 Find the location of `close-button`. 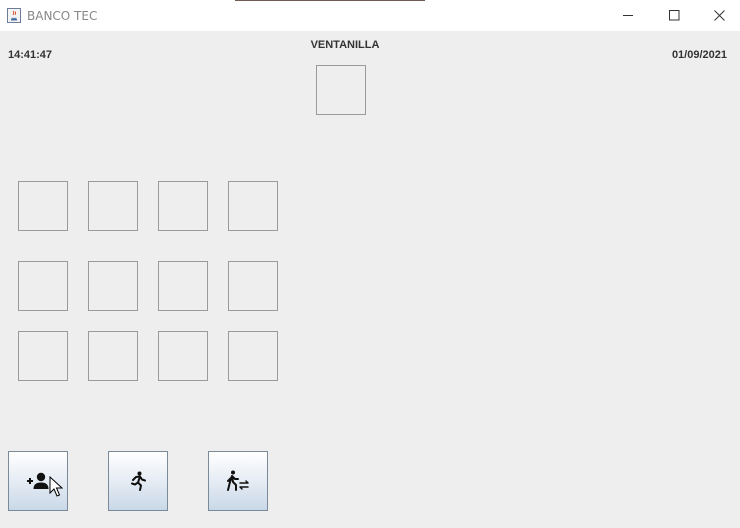

close-button is located at coordinates (718, 15).